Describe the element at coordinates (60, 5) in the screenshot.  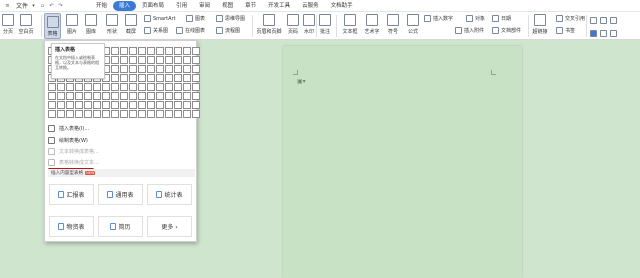
I see `redo-icon: ↷` at that location.